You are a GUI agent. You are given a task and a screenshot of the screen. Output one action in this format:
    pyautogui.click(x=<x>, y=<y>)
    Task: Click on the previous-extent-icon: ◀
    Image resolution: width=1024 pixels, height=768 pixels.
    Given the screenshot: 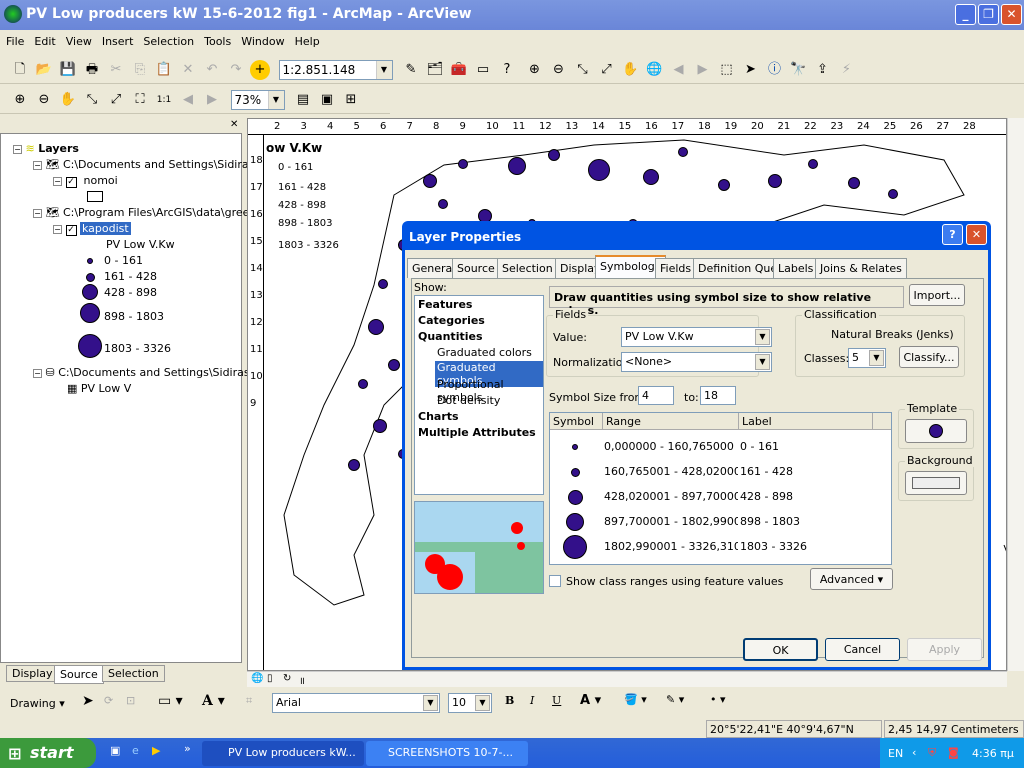 What is the action you would take?
    pyautogui.click(x=188, y=100)
    